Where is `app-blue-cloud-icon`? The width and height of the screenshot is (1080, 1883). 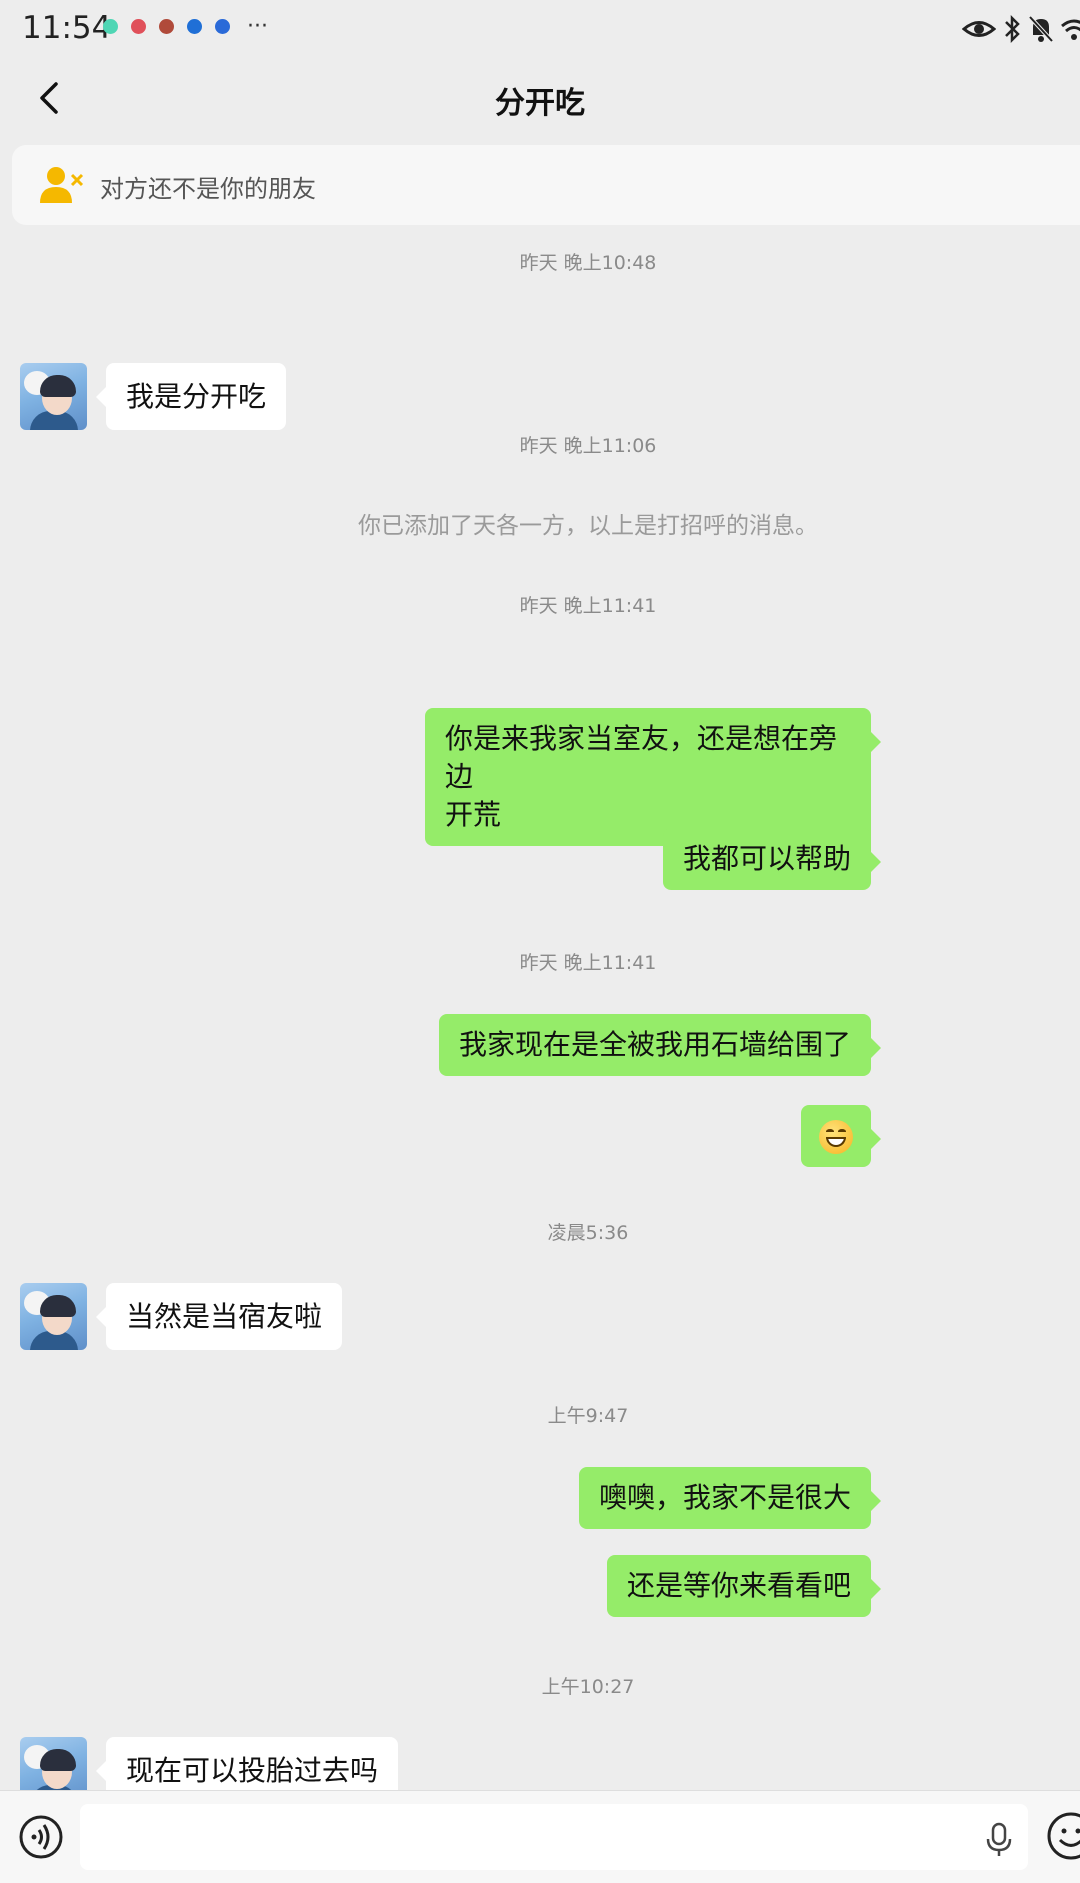
app-blue-cloud-icon is located at coordinates (194, 26).